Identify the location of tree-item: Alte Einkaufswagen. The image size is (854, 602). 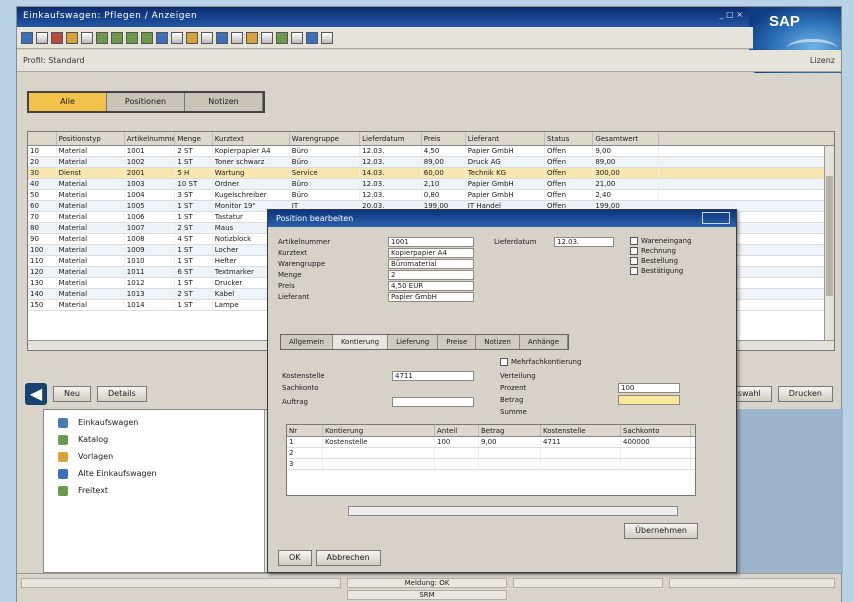
(159, 473).